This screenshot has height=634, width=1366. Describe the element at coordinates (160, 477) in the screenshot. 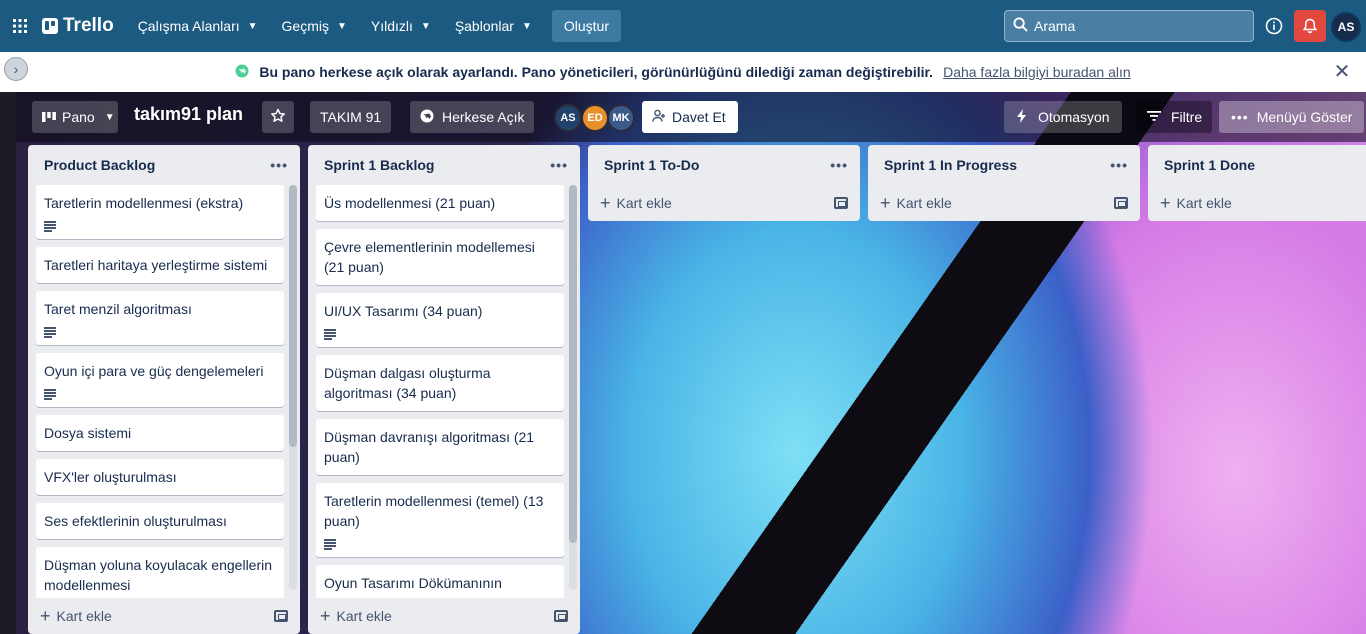

I see `card: VFX'ler oluşturulması` at that location.